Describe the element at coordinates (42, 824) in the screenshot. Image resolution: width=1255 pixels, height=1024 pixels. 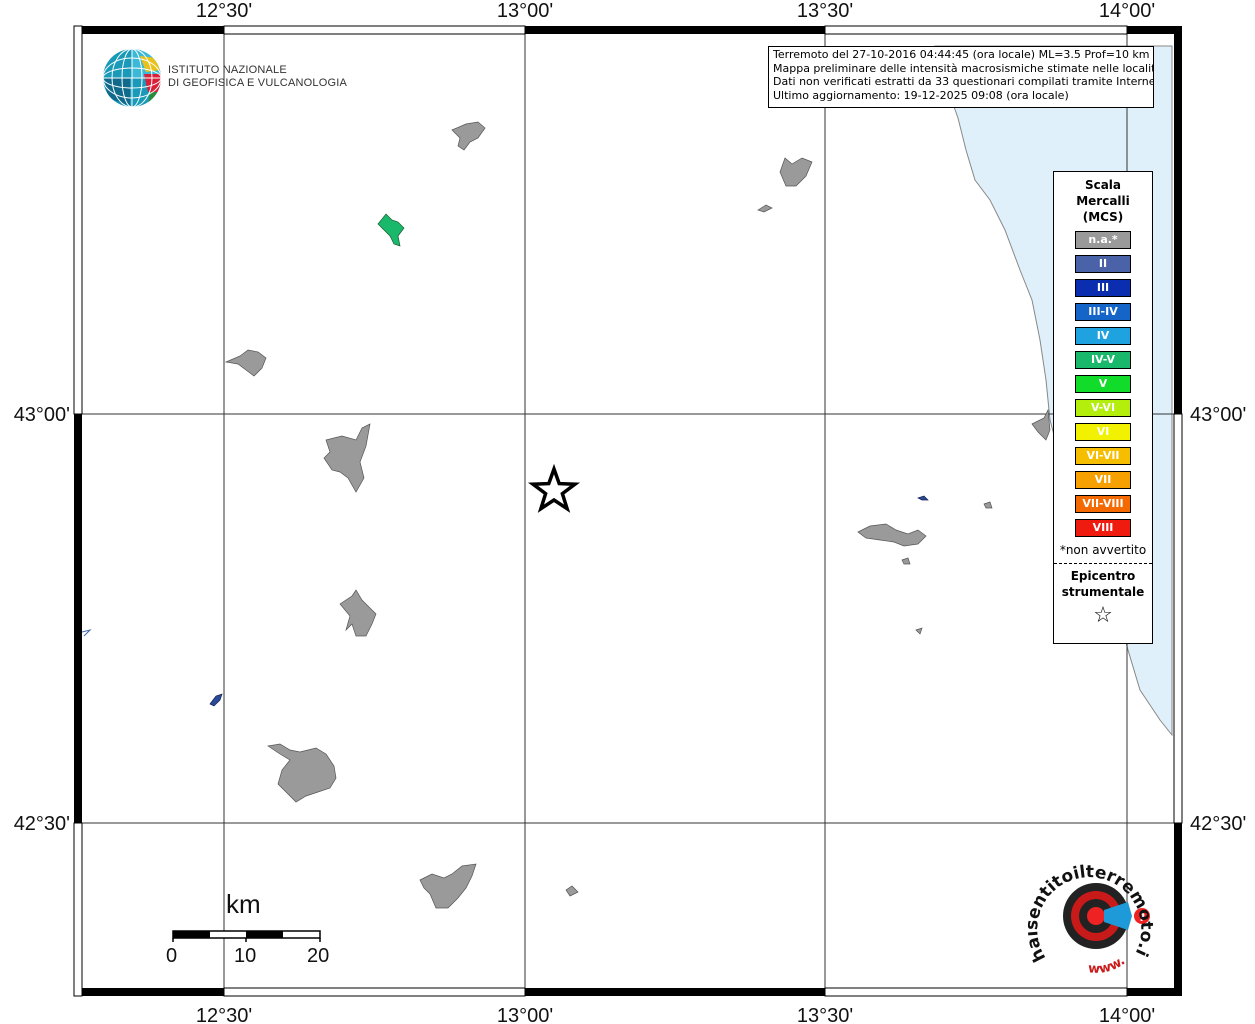
I see `lat-label-left-2: 42°30'` at that location.